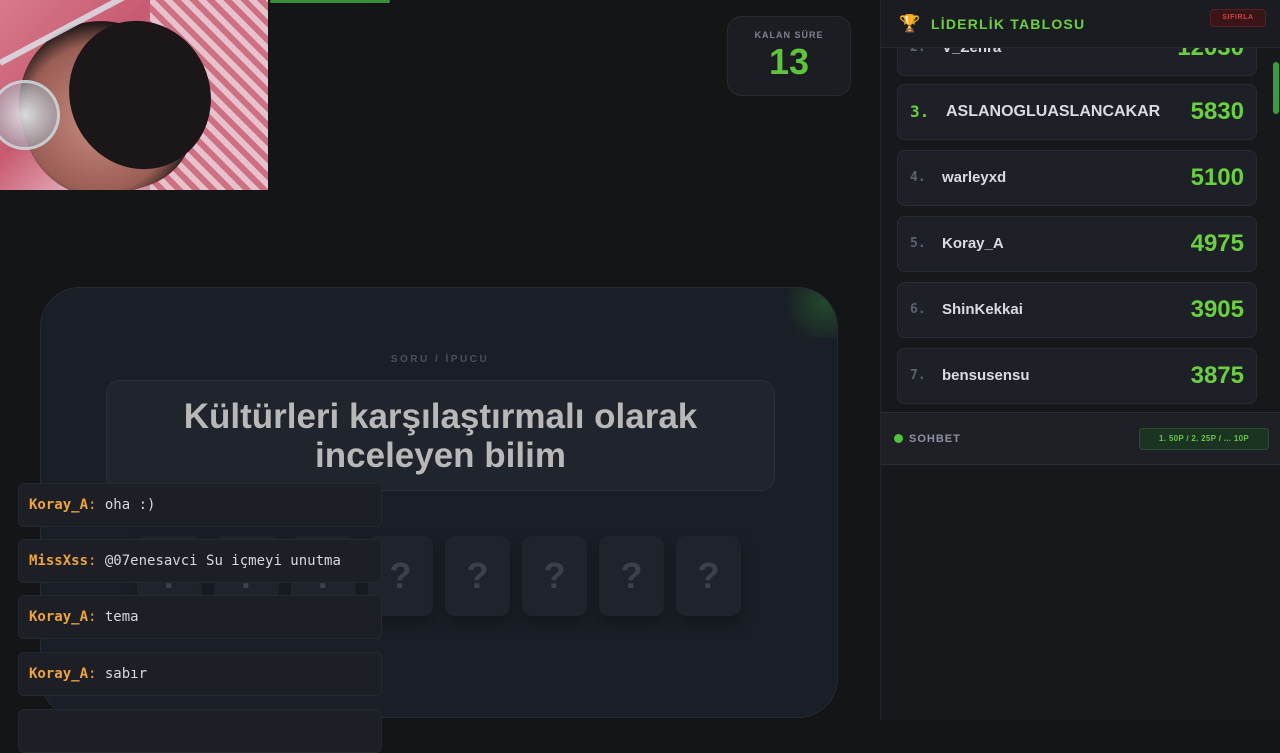 The height and width of the screenshot is (753, 1280). Describe the element at coordinates (974, 177) in the screenshot. I see `leaderboard-name: warleyxd` at that location.